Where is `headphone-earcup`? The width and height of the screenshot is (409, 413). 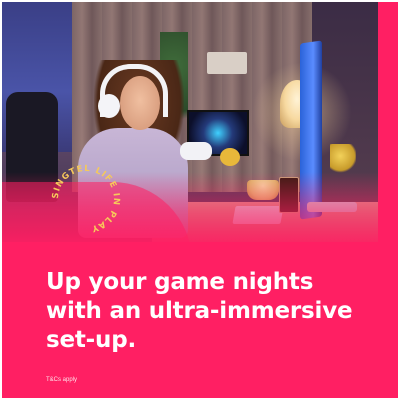
headphone-earcup is located at coordinates (109, 106).